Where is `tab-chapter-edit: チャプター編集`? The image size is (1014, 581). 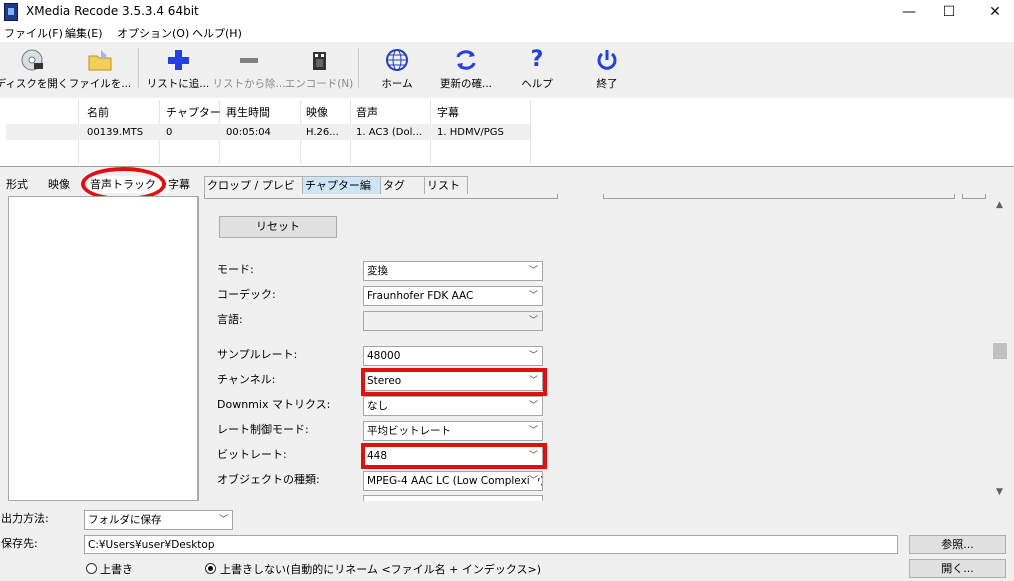
tab-chapter-edit: チャプター編集 is located at coordinates (342, 192).